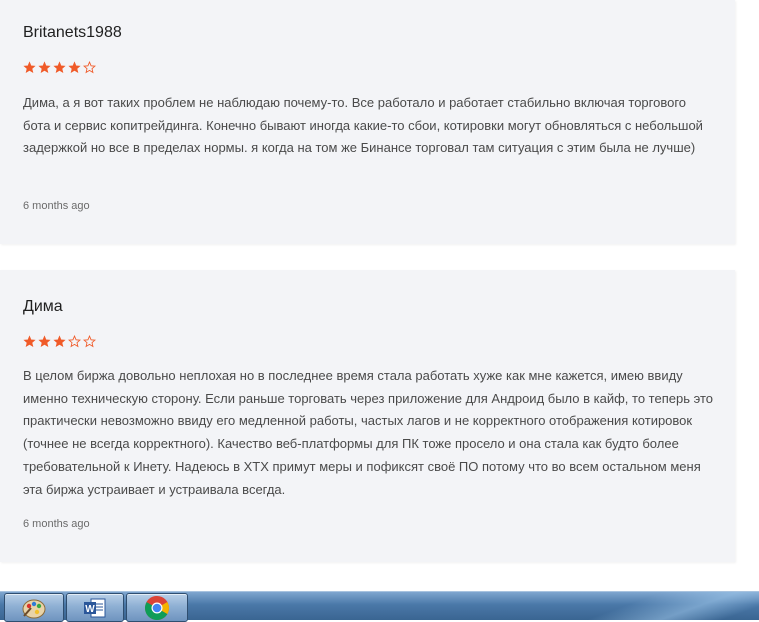 This screenshot has height=622, width=759. What do you see at coordinates (674, 606) in the screenshot?
I see `taskbar-decoration` at bounding box center [674, 606].